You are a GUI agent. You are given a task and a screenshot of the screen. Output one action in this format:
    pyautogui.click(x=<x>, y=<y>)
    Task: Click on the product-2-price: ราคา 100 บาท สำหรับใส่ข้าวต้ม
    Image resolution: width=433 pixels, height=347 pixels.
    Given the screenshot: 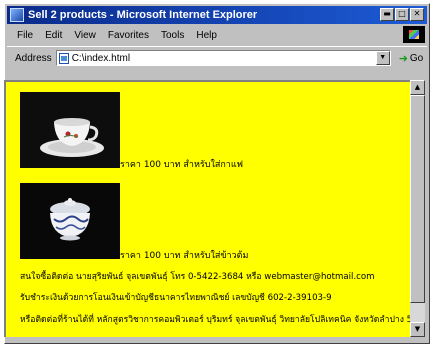 What is the action you would take?
    pyautogui.click(x=184, y=256)
    